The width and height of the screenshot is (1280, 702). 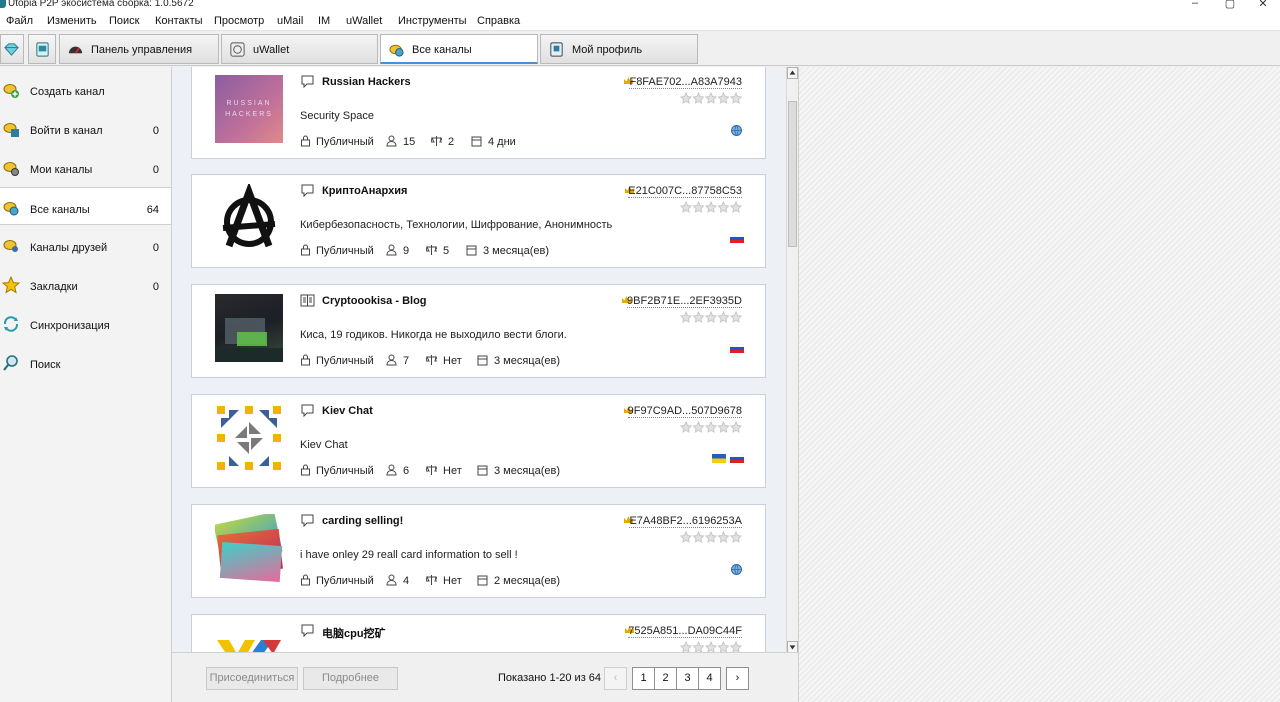 What do you see at coordinates (685, 191) in the screenshot?
I see `owner-id: E21C007C...87758C53` at bounding box center [685, 191].